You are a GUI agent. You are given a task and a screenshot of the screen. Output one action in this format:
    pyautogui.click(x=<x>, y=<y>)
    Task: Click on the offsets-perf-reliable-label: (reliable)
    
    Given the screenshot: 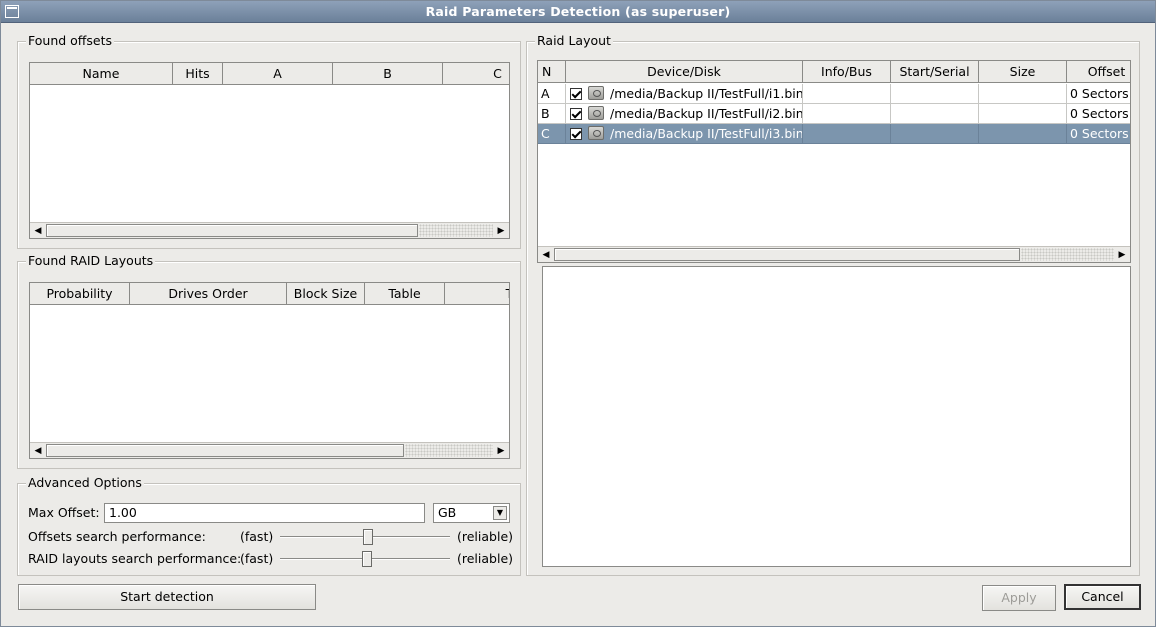 What is the action you would take?
    pyautogui.click(x=485, y=536)
    